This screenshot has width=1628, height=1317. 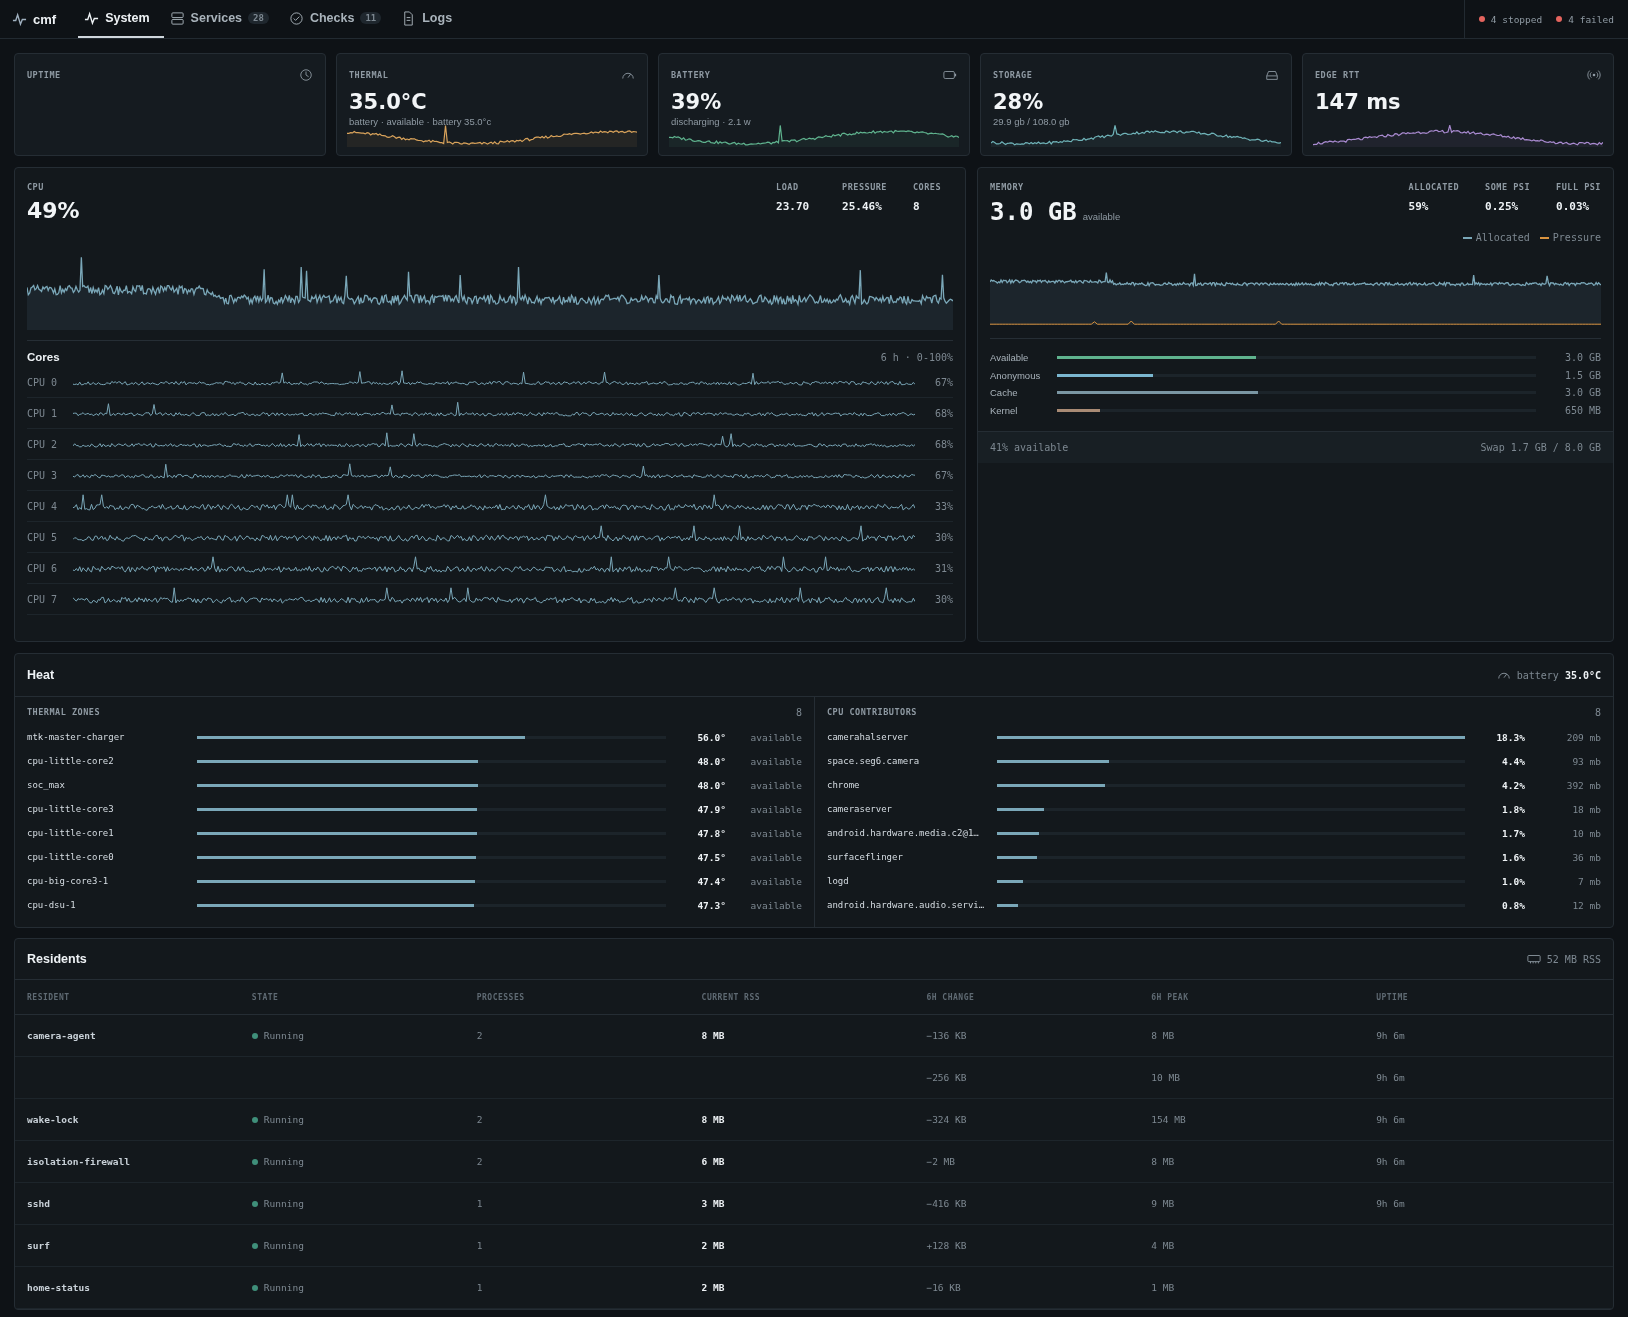 I want to click on signal-icon, so click(x=1594, y=75).